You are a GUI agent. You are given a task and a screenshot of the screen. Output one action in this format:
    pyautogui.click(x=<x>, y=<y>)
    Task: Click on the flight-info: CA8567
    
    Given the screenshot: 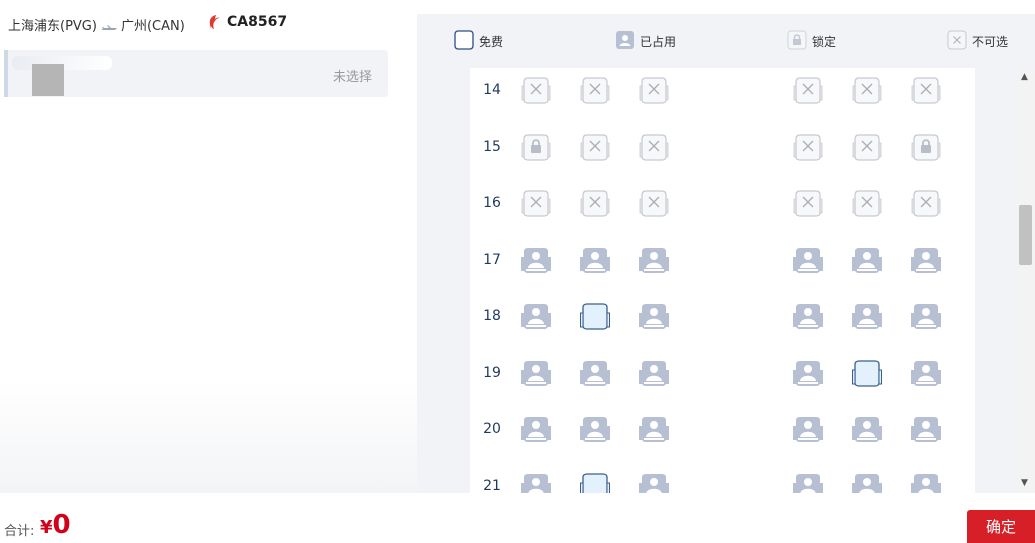 What is the action you would take?
    pyautogui.click(x=247, y=22)
    